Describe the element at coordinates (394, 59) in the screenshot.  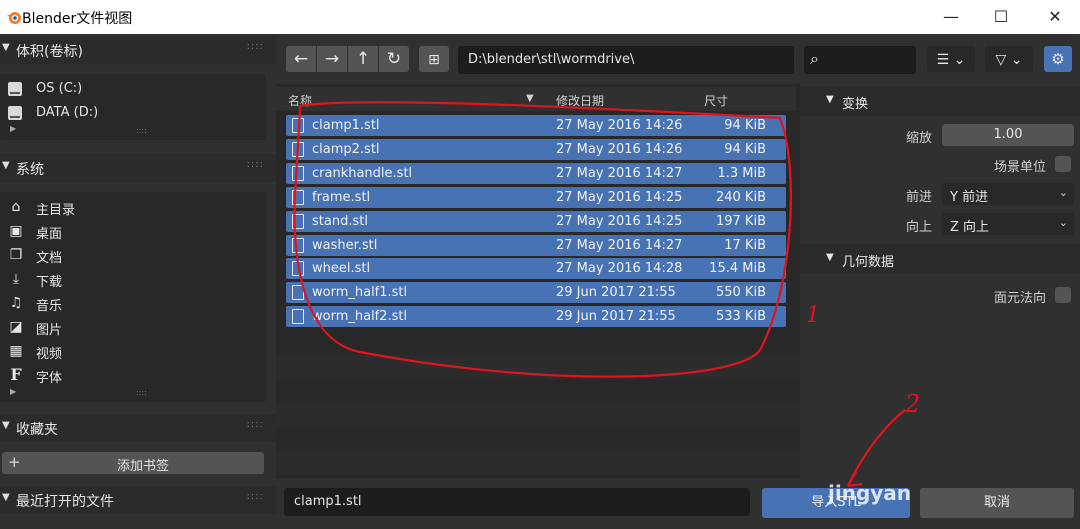
I see `refresh-button: ↻` at that location.